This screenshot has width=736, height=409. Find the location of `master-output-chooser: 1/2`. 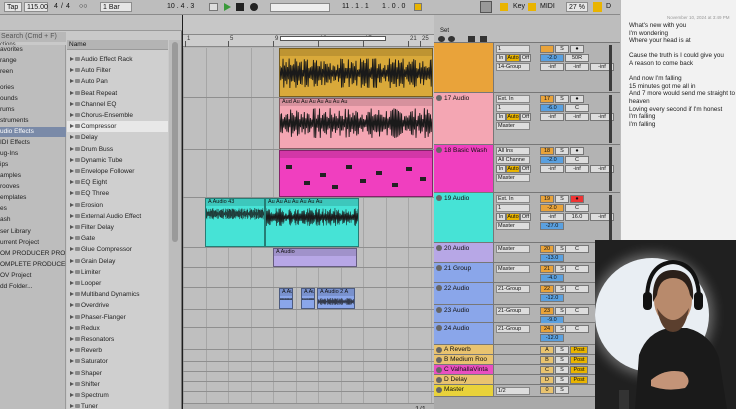

master-output-chooser: 1/2 is located at coordinates (513, 391).